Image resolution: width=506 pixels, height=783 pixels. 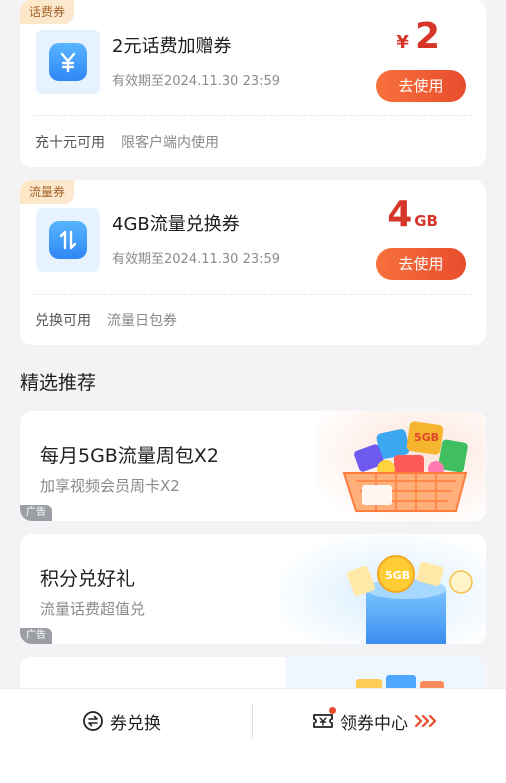 What do you see at coordinates (93, 721) in the screenshot?
I see `exchange-circle-icon` at bounding box center [93, 721].